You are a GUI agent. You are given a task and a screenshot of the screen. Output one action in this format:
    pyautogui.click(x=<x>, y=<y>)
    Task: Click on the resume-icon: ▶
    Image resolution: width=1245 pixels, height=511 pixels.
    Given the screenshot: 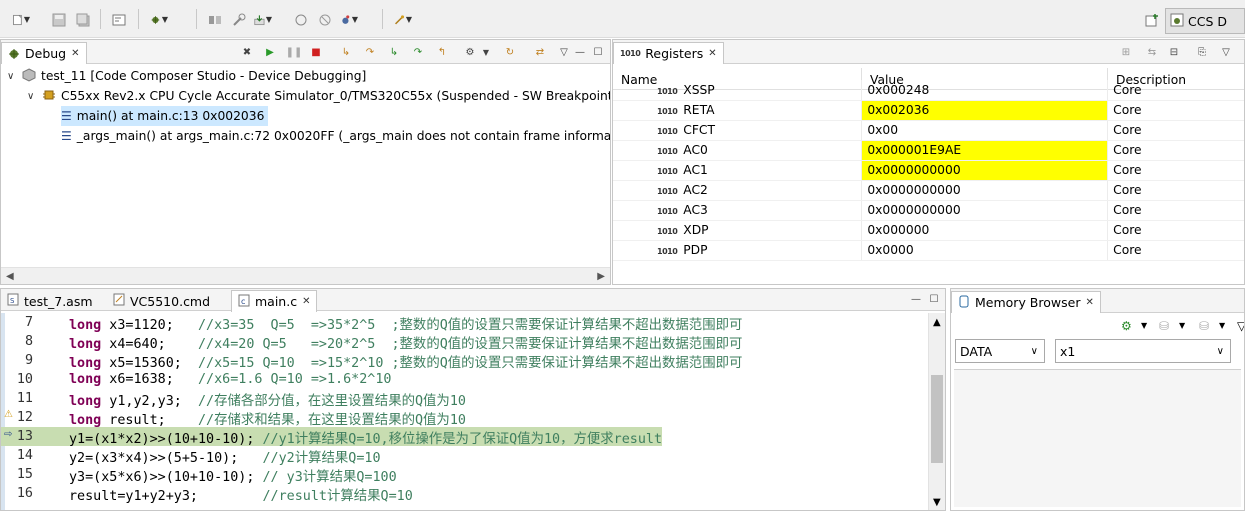 What is the action you would take?
    pyautogui.click(x=270, y=52)
    